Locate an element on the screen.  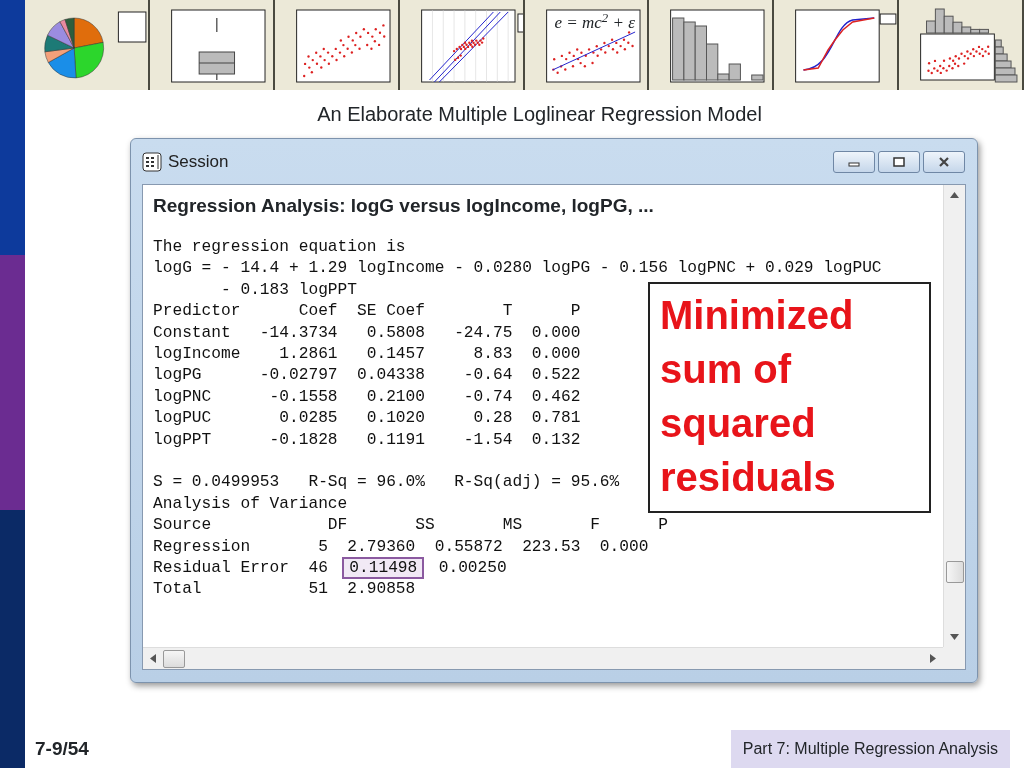
output-line: Predictor Coef SE Coef T P is located at coordinates (367, 312).